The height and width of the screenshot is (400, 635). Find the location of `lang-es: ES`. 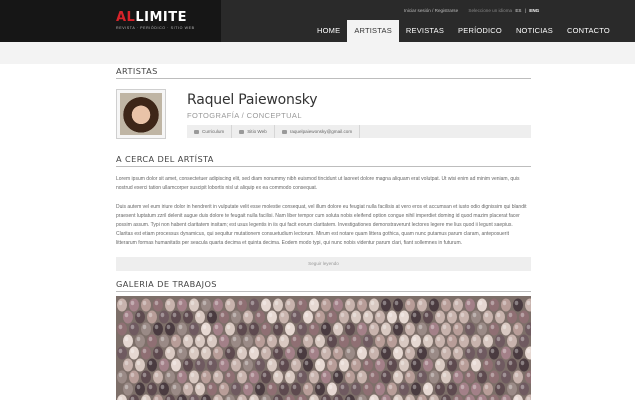

lang-es: ES is located at coordinates (518, 10).